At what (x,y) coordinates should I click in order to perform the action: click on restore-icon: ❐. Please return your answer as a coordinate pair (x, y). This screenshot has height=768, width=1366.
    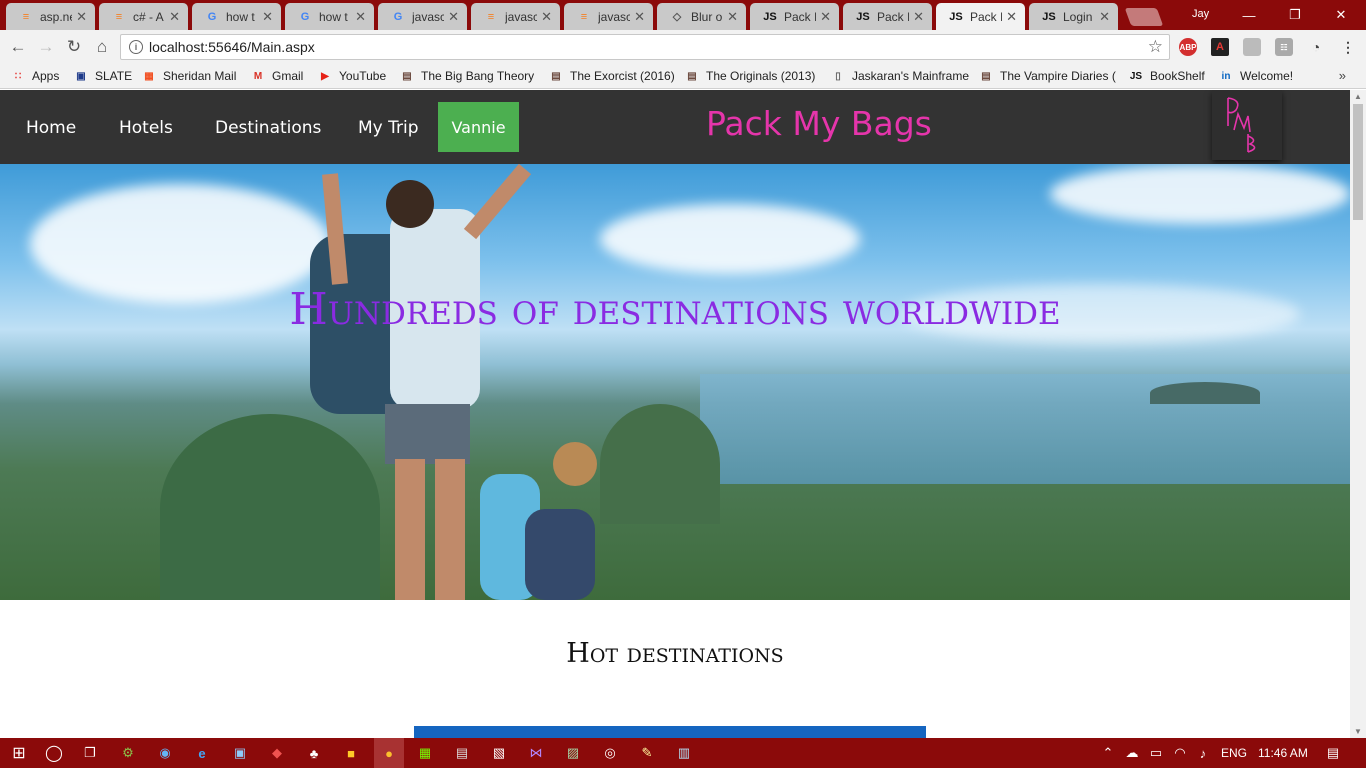
    Looking at the image, I should click on (1295, 15).